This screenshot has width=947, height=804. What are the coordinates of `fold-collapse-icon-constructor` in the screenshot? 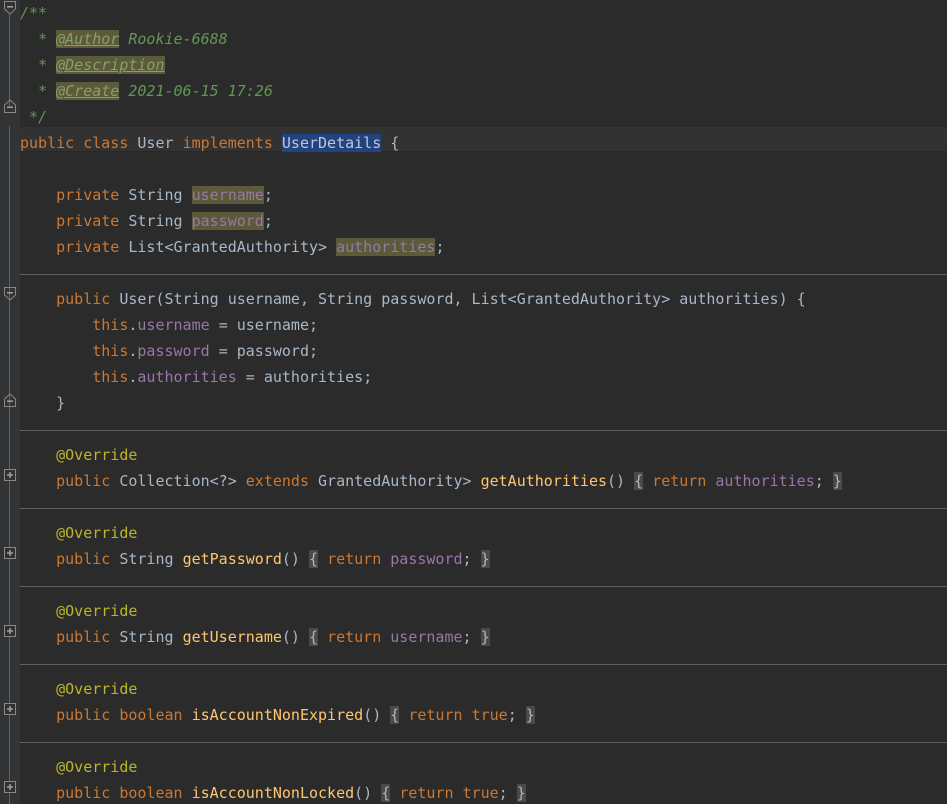 It's located at (10, 294).